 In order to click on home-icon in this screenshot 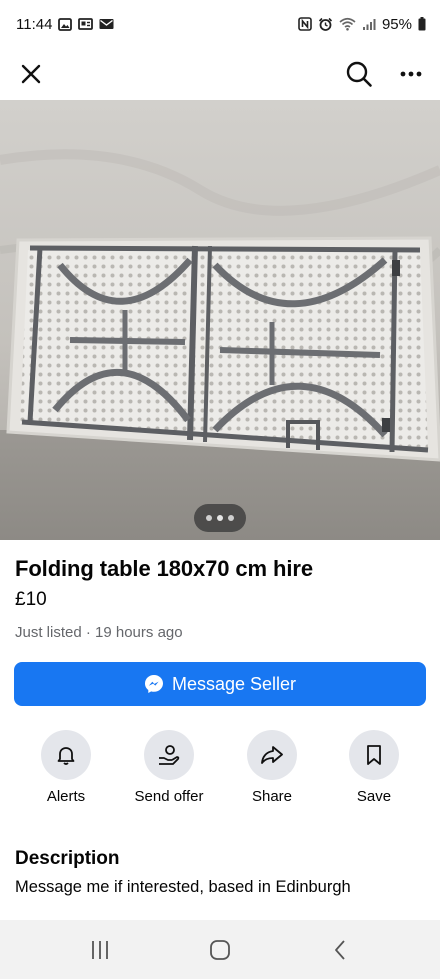, I will do `click(220, 949)`.